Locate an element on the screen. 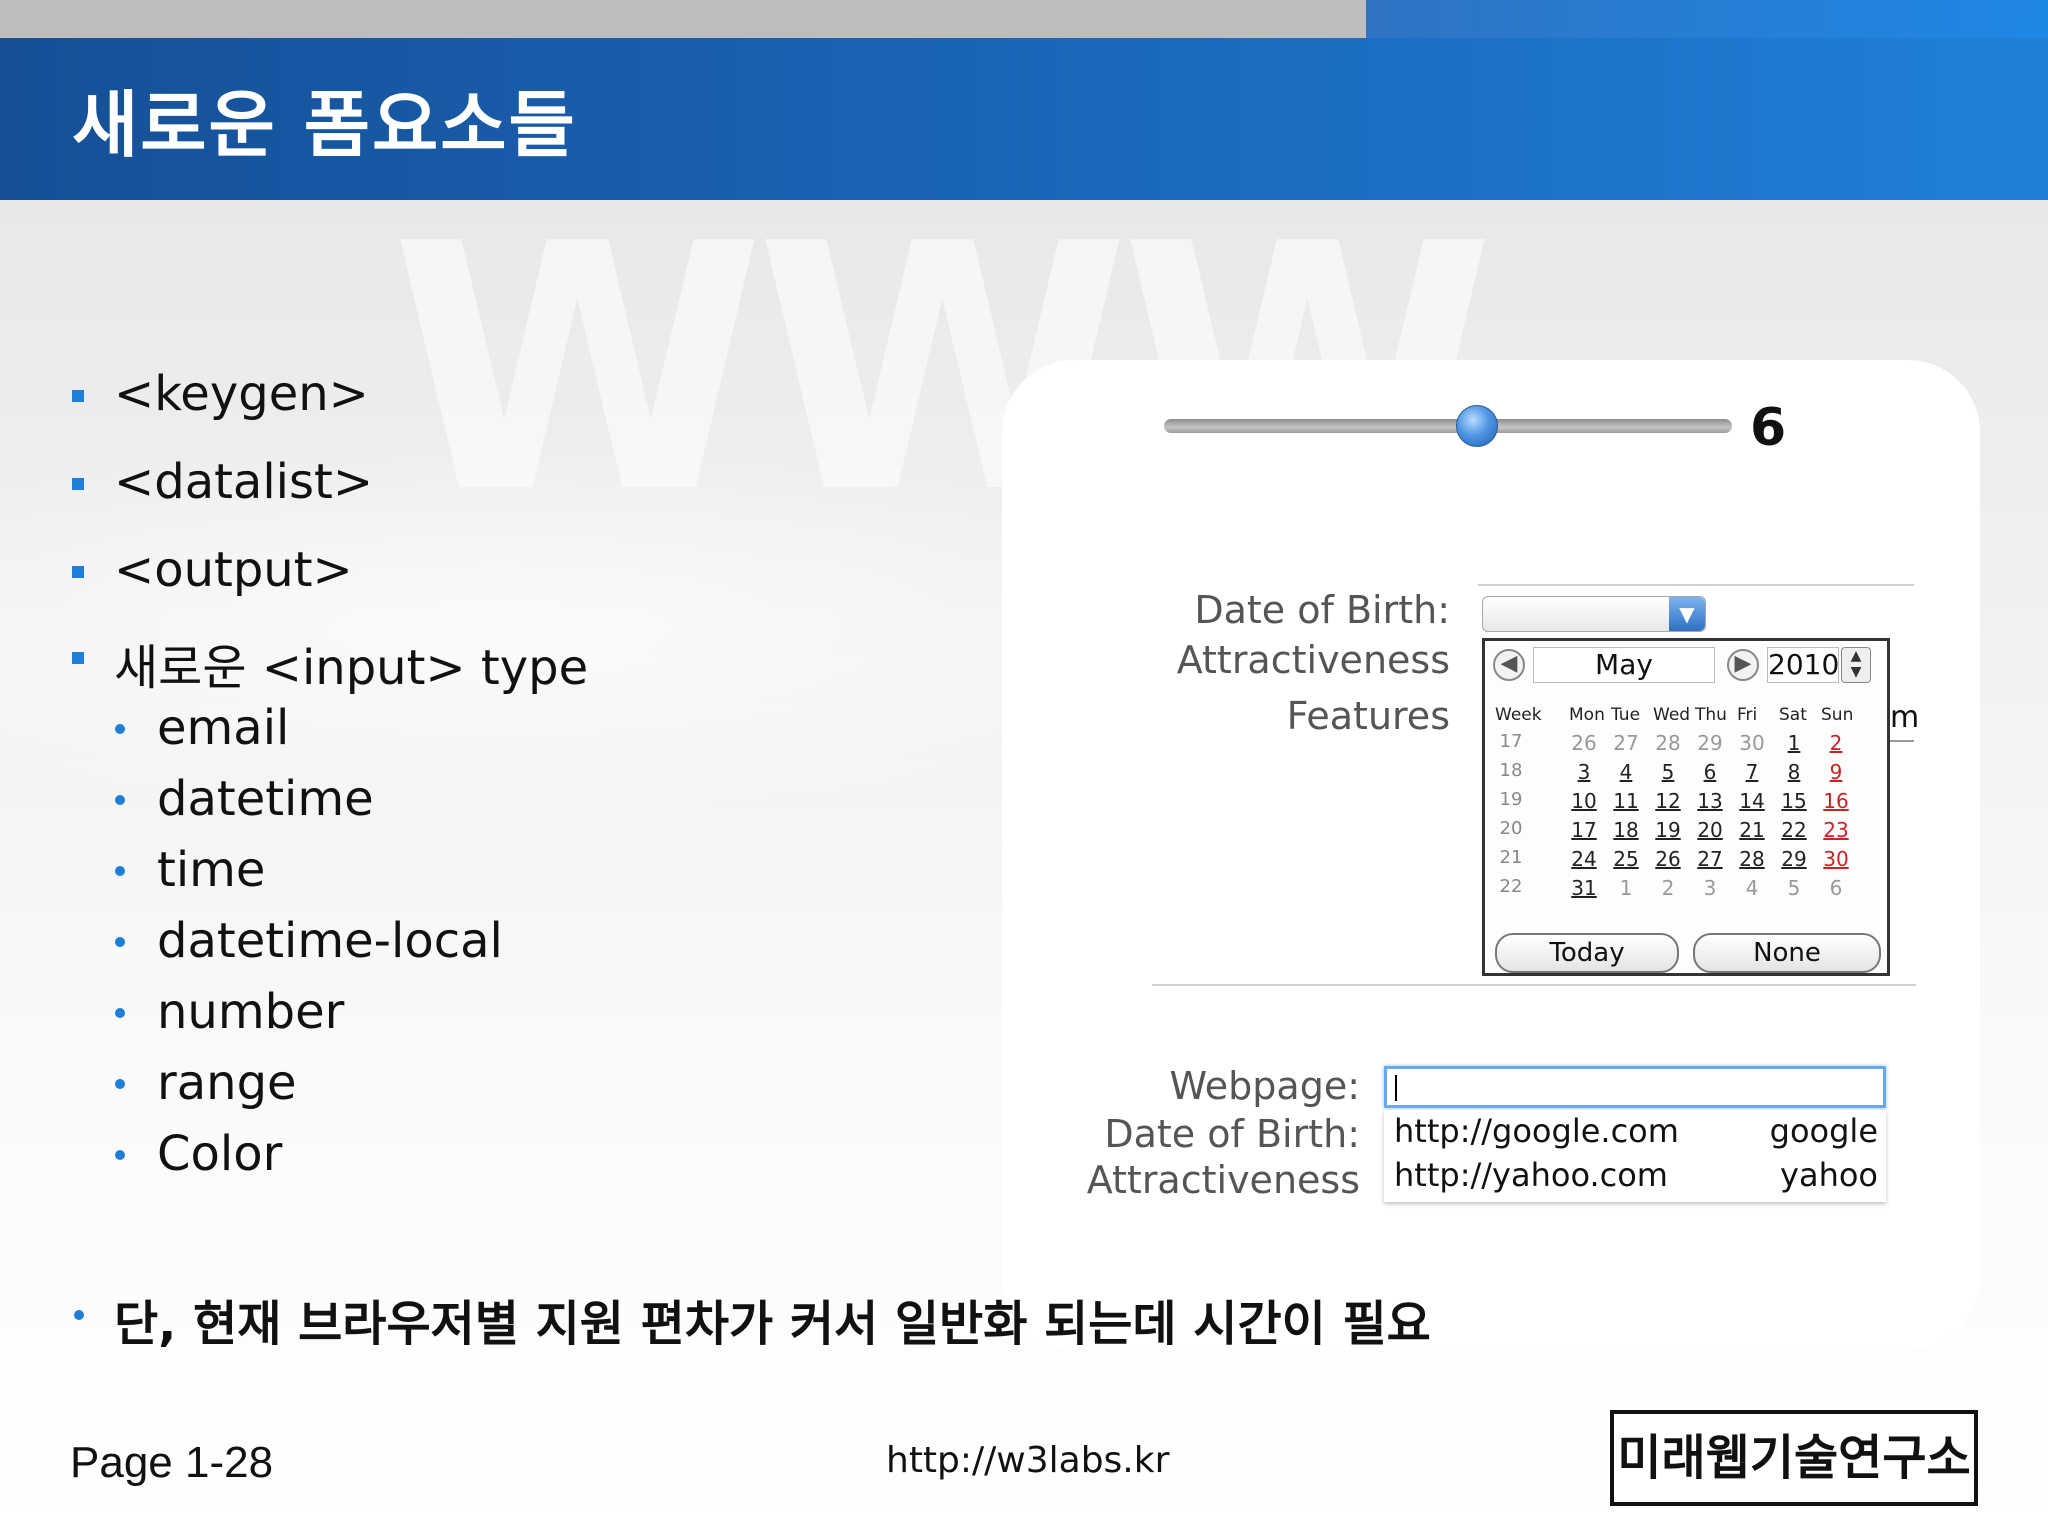  calendar-day: 7 is located at coordinates (1752, 772).